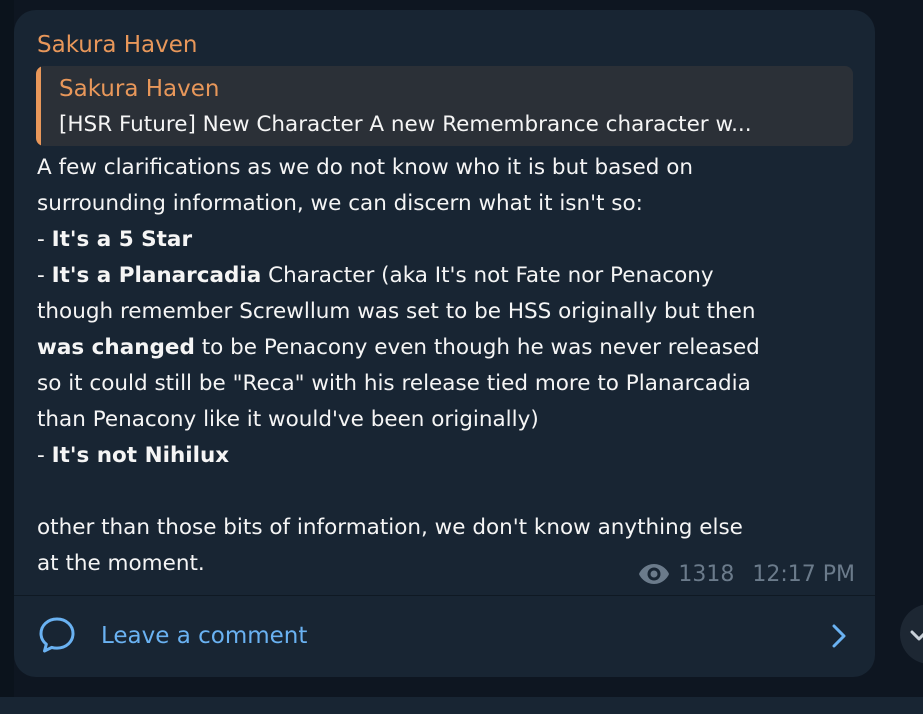 The width and height of the screenshot is (923, 714). I want to click on scroll-down-button, so click(911, 634).